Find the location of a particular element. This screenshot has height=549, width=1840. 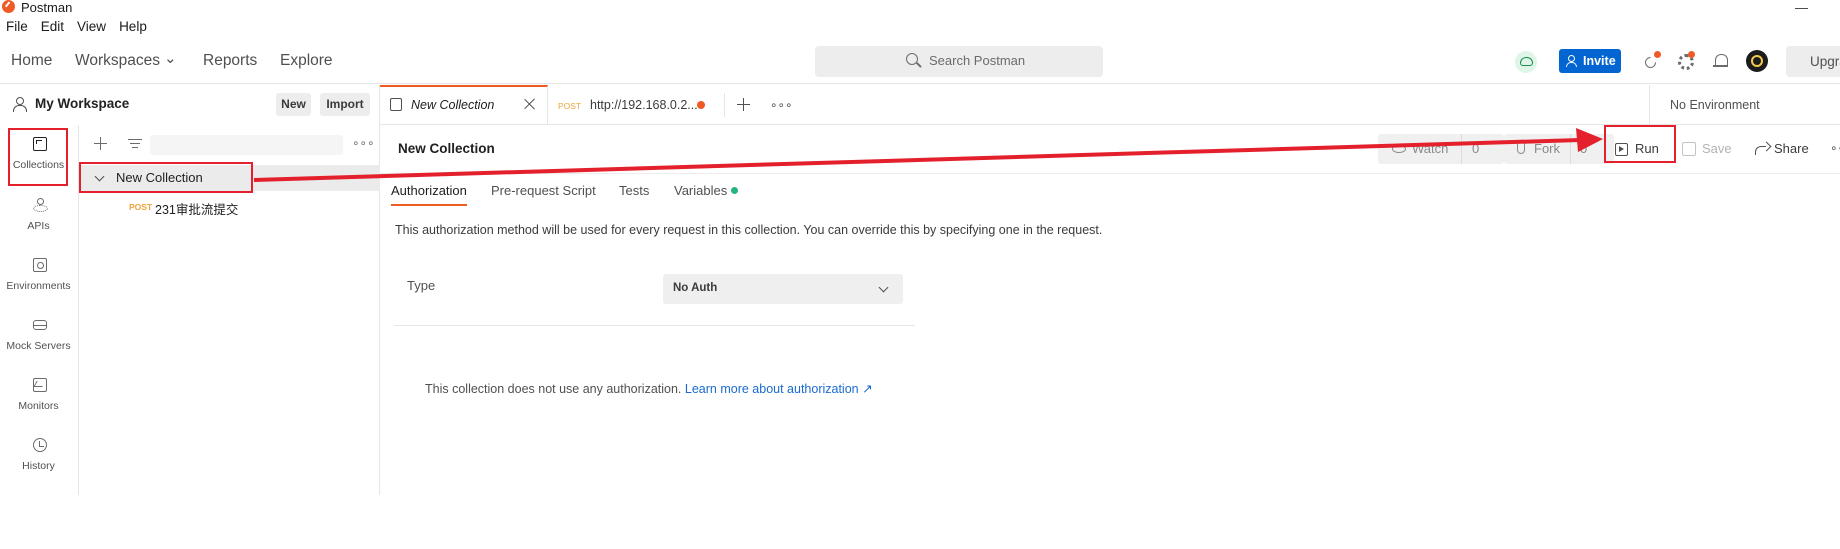

status-dot is located at coordinates (734, 190).